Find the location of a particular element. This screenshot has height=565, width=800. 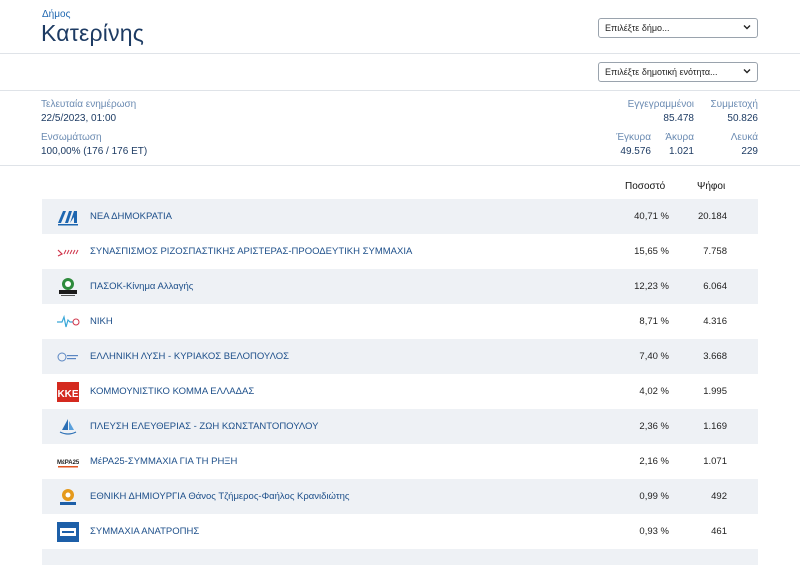

party-percent: 2,36 % is located at coordinates (654, 426).